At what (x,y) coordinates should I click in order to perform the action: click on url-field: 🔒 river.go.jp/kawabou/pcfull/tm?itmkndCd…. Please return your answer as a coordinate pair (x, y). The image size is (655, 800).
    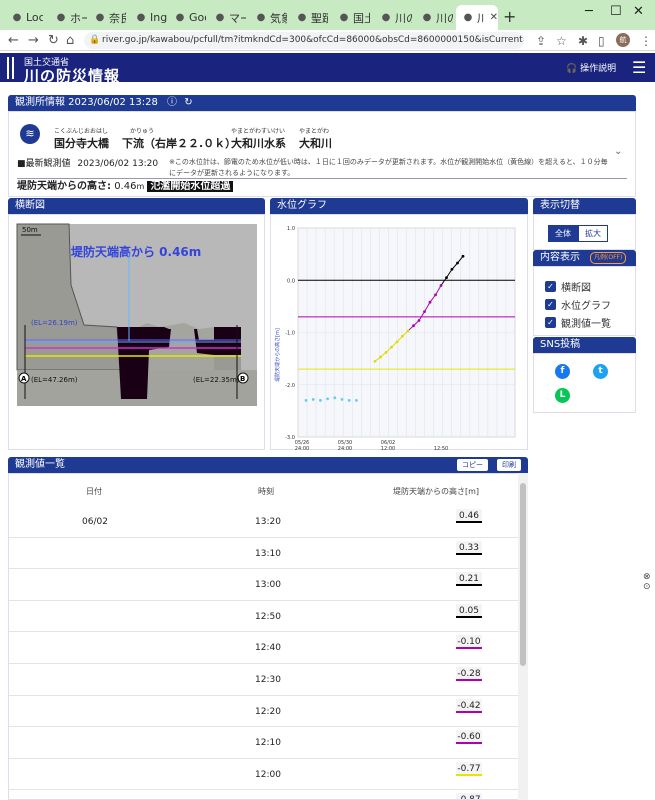
    Looking at the image, I should click on (304, 40).